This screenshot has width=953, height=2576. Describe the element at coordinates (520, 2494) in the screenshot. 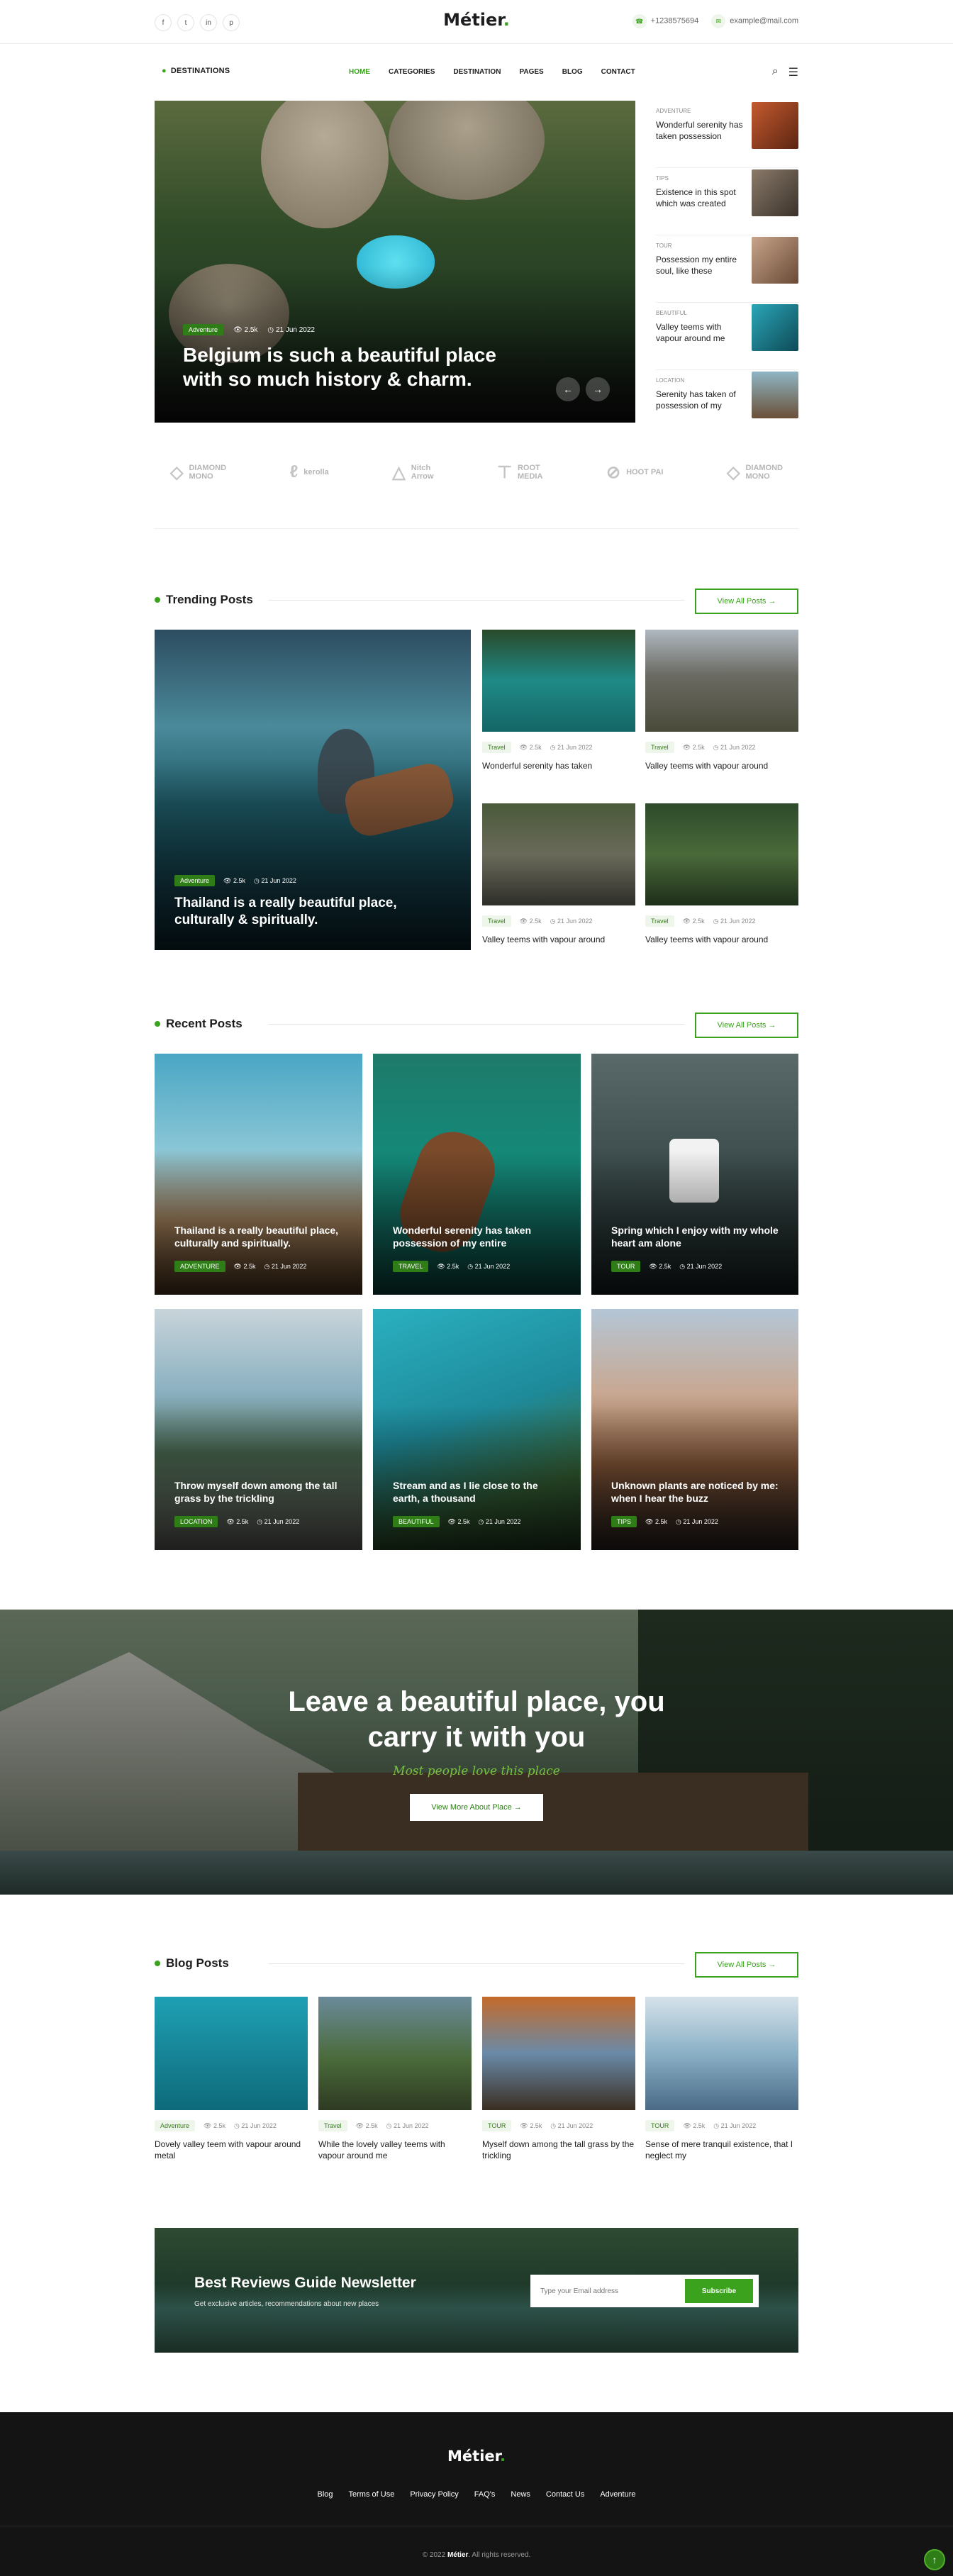

I see `footer-link-news: News` at that location.